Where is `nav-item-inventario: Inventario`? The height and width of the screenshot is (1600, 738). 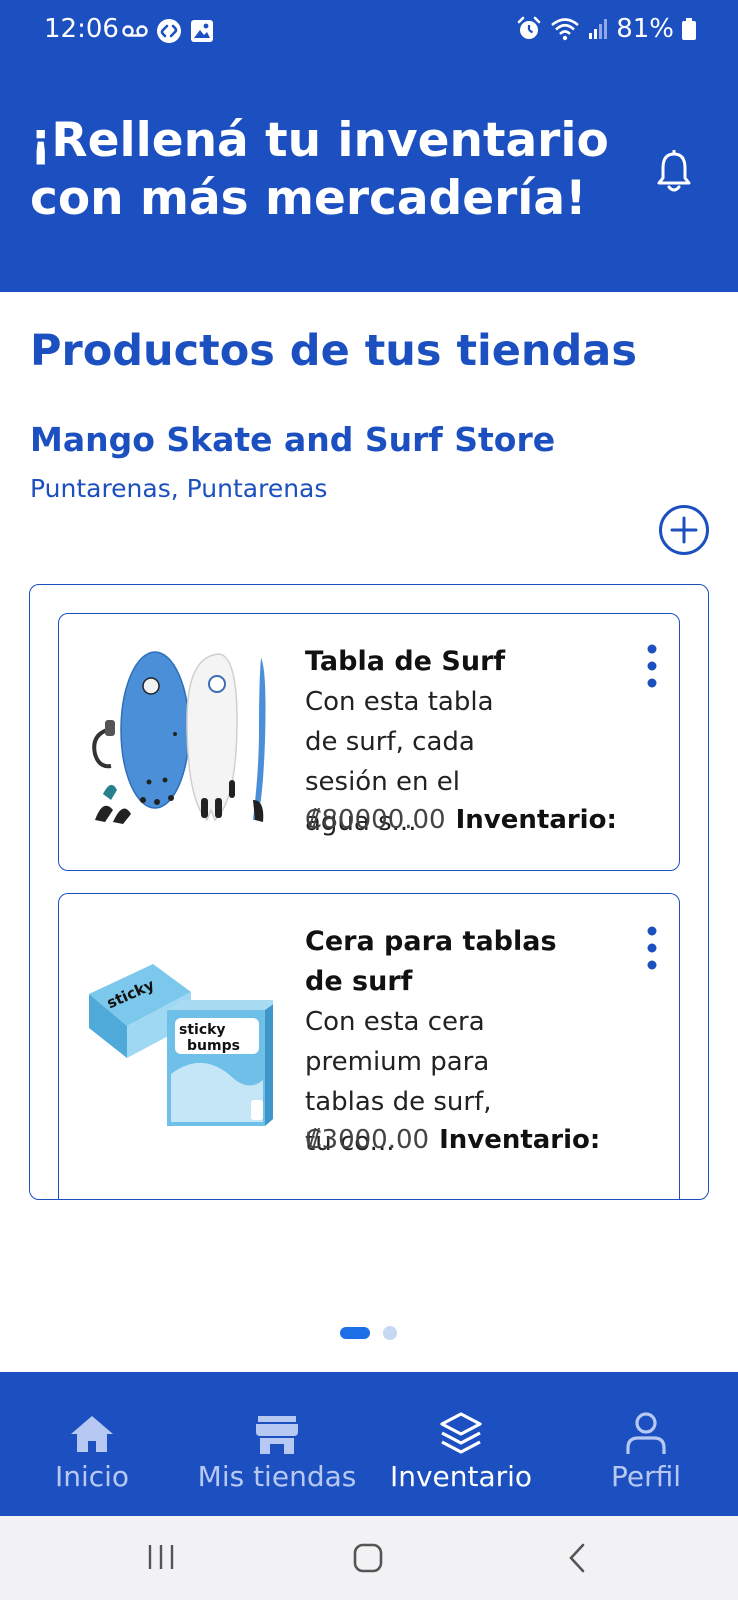 nav-item-inventario: Inventario is located at coordinates (461, 1444).